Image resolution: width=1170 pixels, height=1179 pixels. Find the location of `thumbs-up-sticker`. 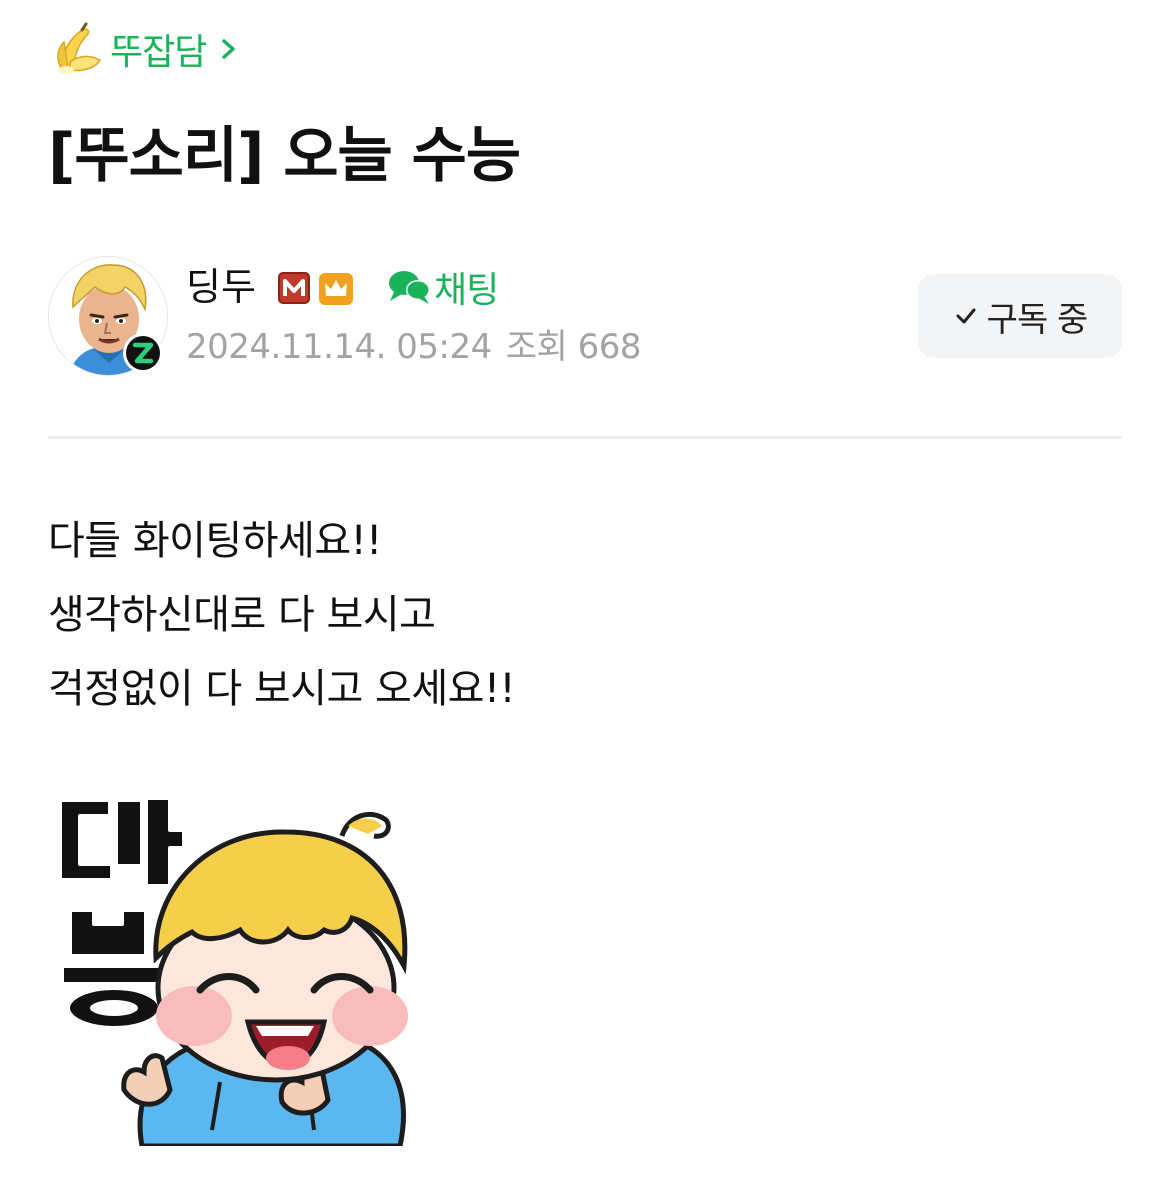

thumbs-up-sticker is located at coordinates (262, 968).